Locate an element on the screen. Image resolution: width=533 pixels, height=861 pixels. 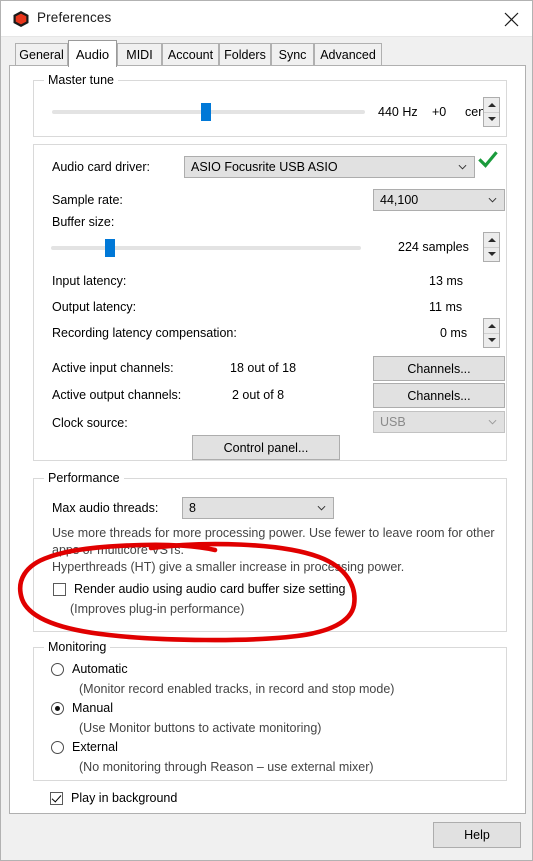
monitoring-group-title: Monitoring is located at coordinates (77, 647).